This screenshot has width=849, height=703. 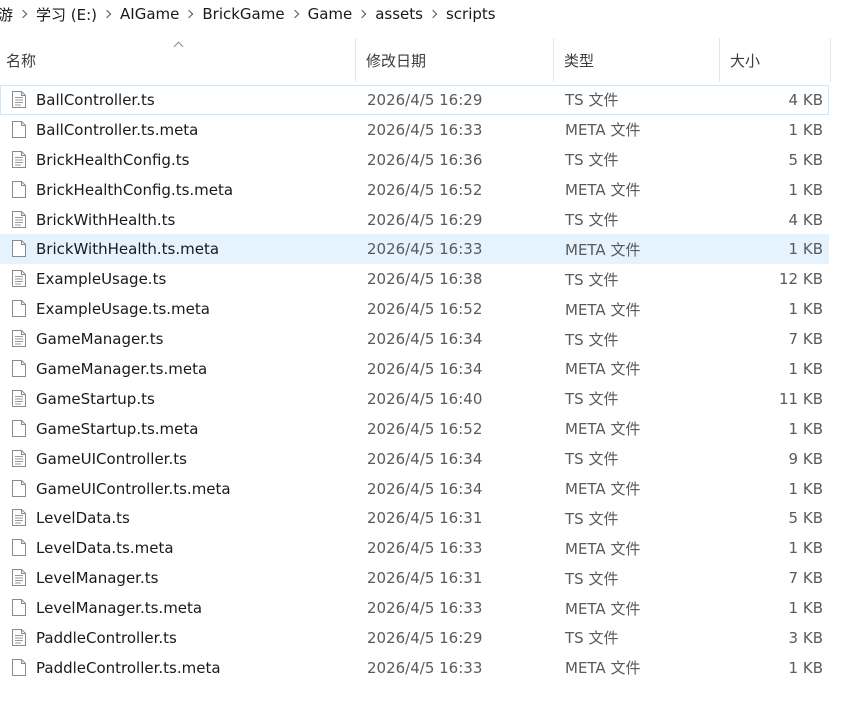 What do you see at coordinates (425, 608) in the screenshot?
I see `file-date: 2026/4/5 16:33` at bounding box center [425, 608].